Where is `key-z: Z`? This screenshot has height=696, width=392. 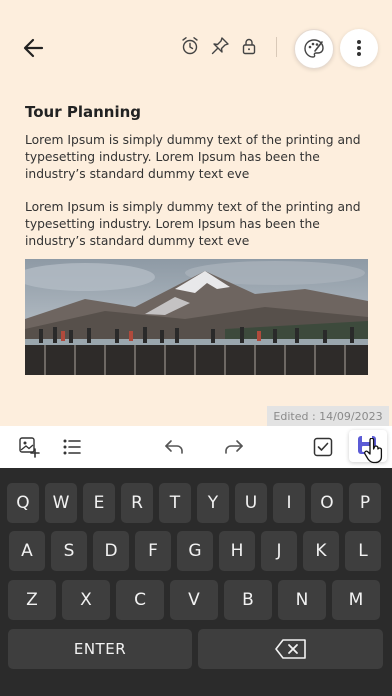
key-z: Z is located at coordinates (32, 600).